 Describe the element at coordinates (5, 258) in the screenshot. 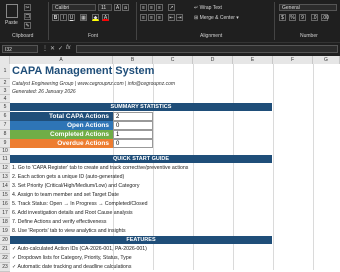

I see `row-header: 22` at that location.